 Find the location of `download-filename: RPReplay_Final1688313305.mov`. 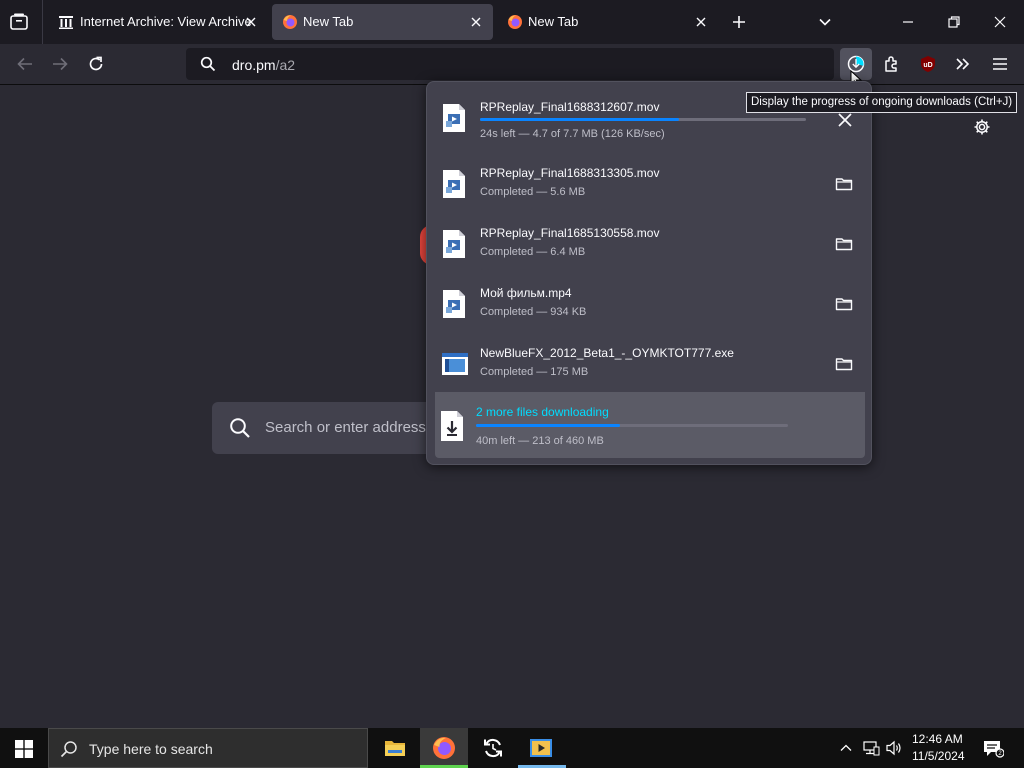

download-filename: RPReplay_Final1688313305.mov is located at coordinates (570, 173).